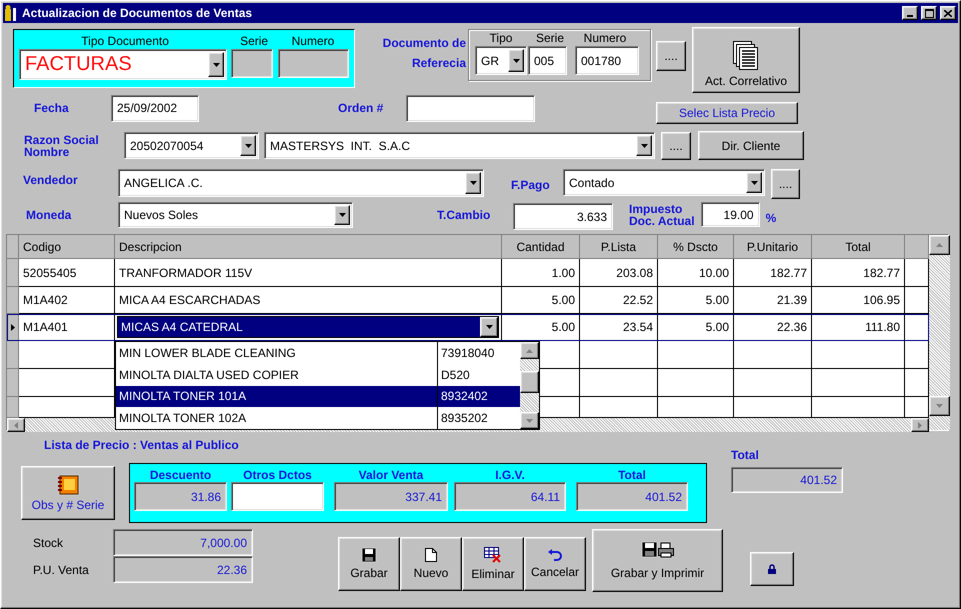  Describe the element at coordinates (501, 60) in the screenshot. I see `reference-type-combo: GR` at that location.